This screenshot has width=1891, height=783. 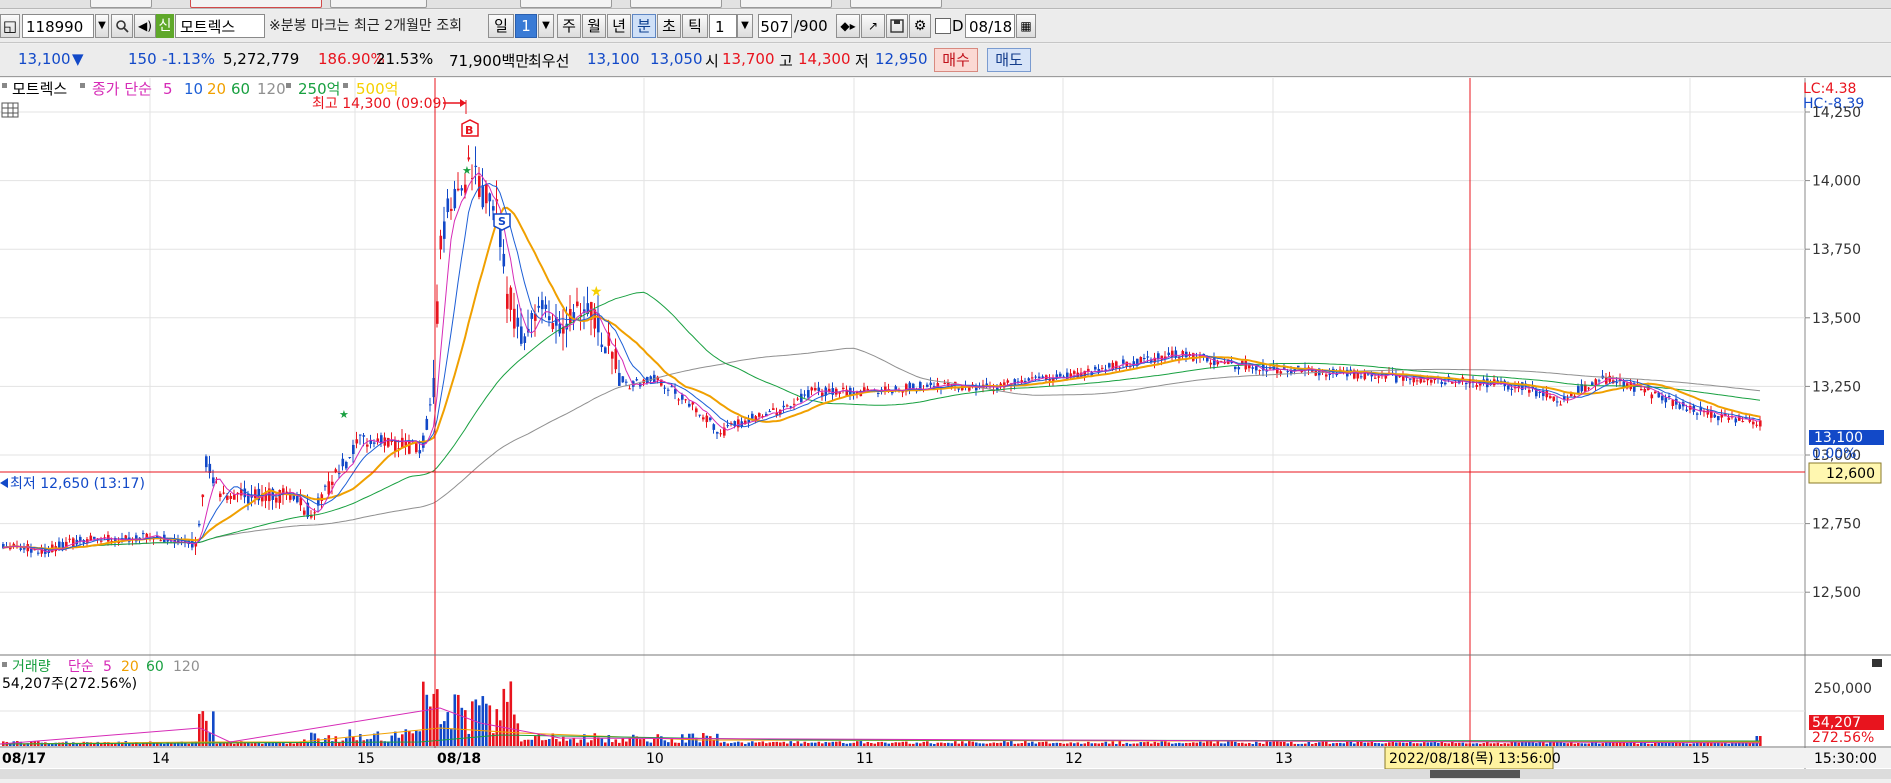 What do you see at coordinates (897, 26) in the screenshot?
I see `save-icon` at bounding box center [897, 26].